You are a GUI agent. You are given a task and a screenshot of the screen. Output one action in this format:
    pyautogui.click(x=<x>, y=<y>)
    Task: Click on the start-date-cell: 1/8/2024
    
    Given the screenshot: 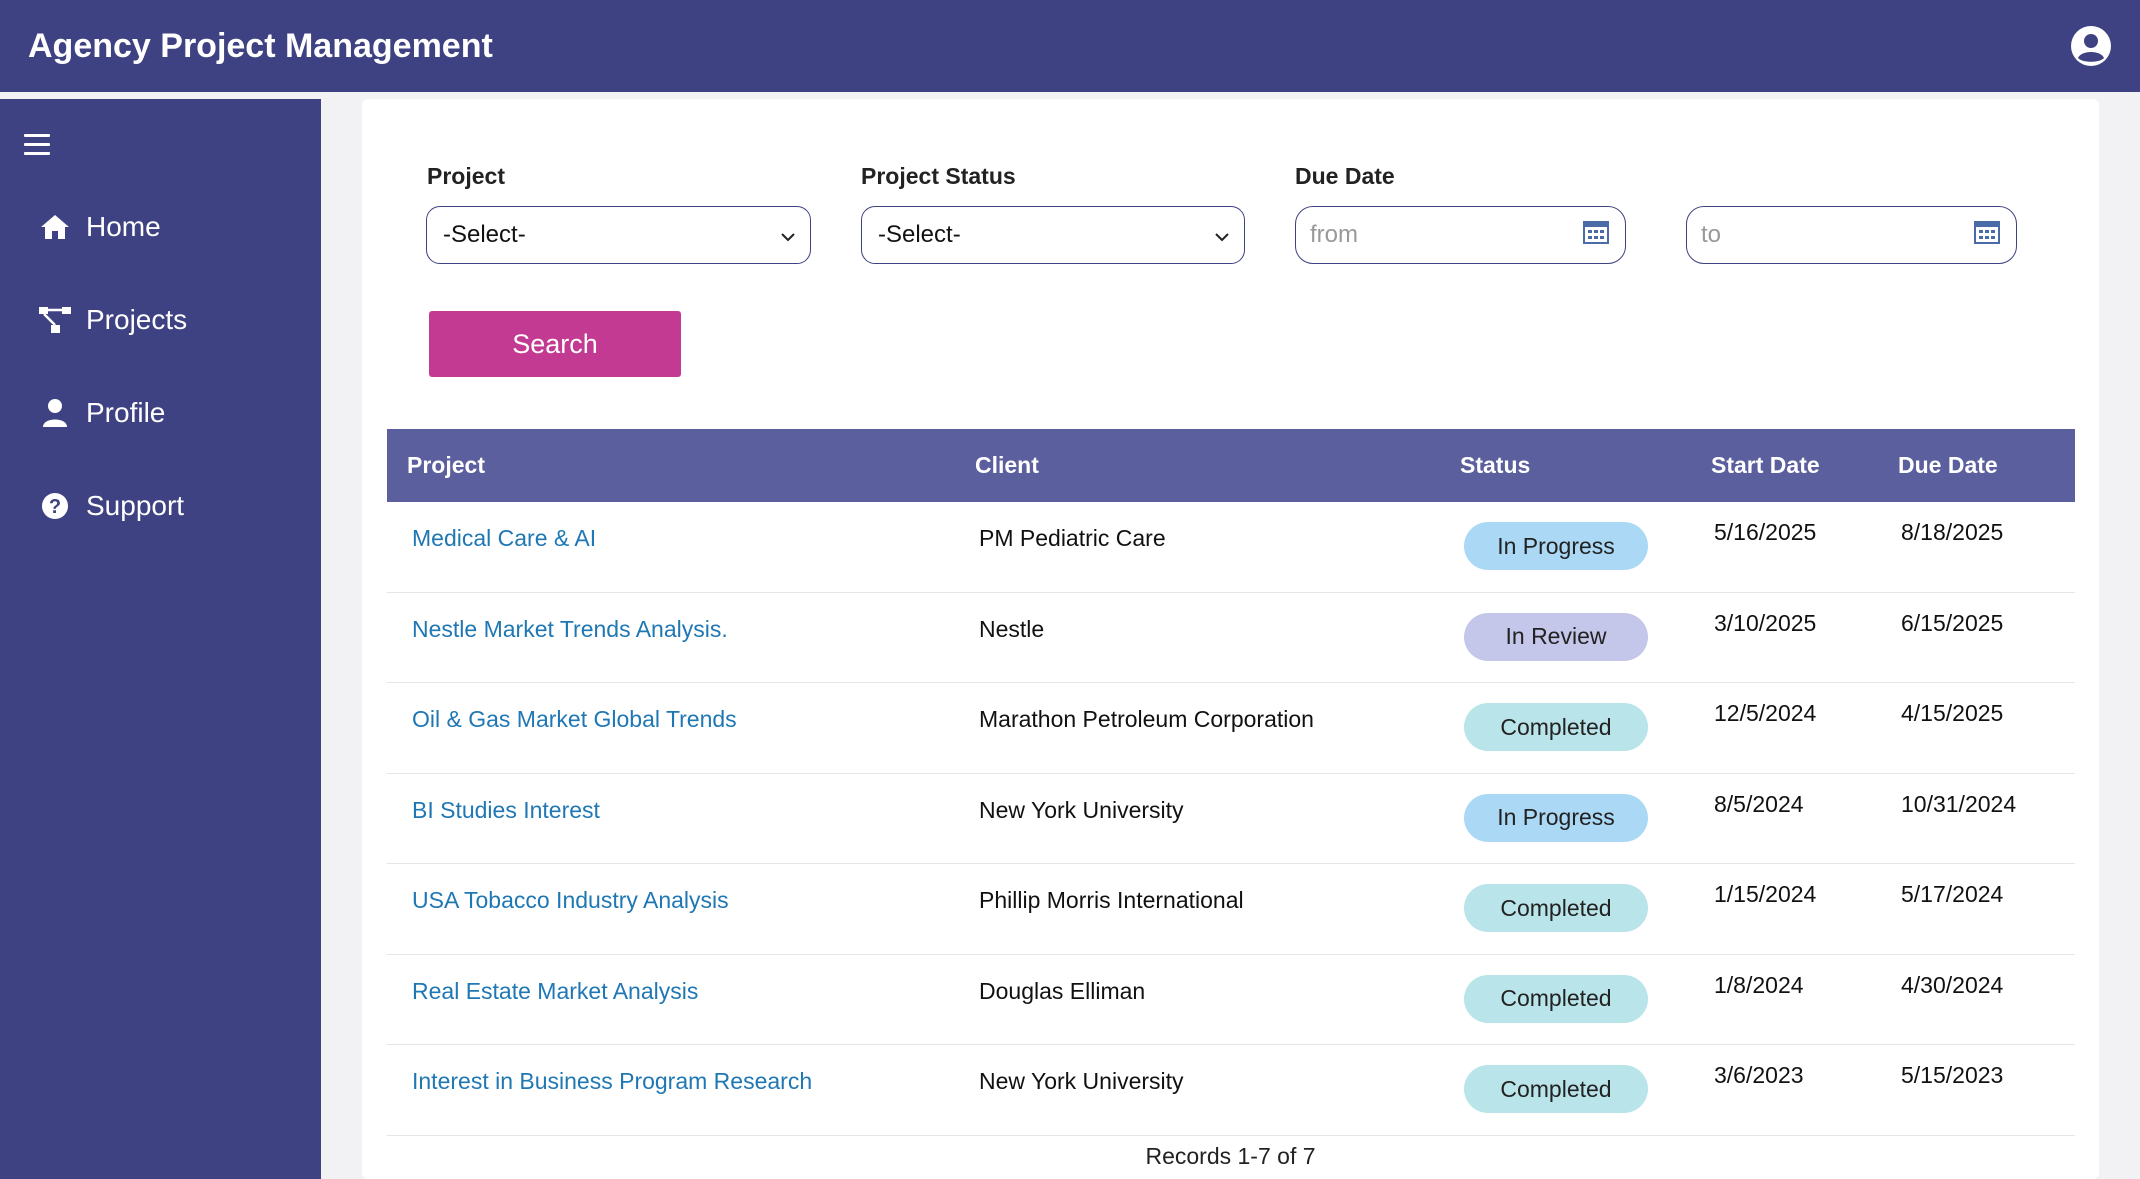 What is the action you would take?
    pyautogui.click(x=1759, y=984)
    